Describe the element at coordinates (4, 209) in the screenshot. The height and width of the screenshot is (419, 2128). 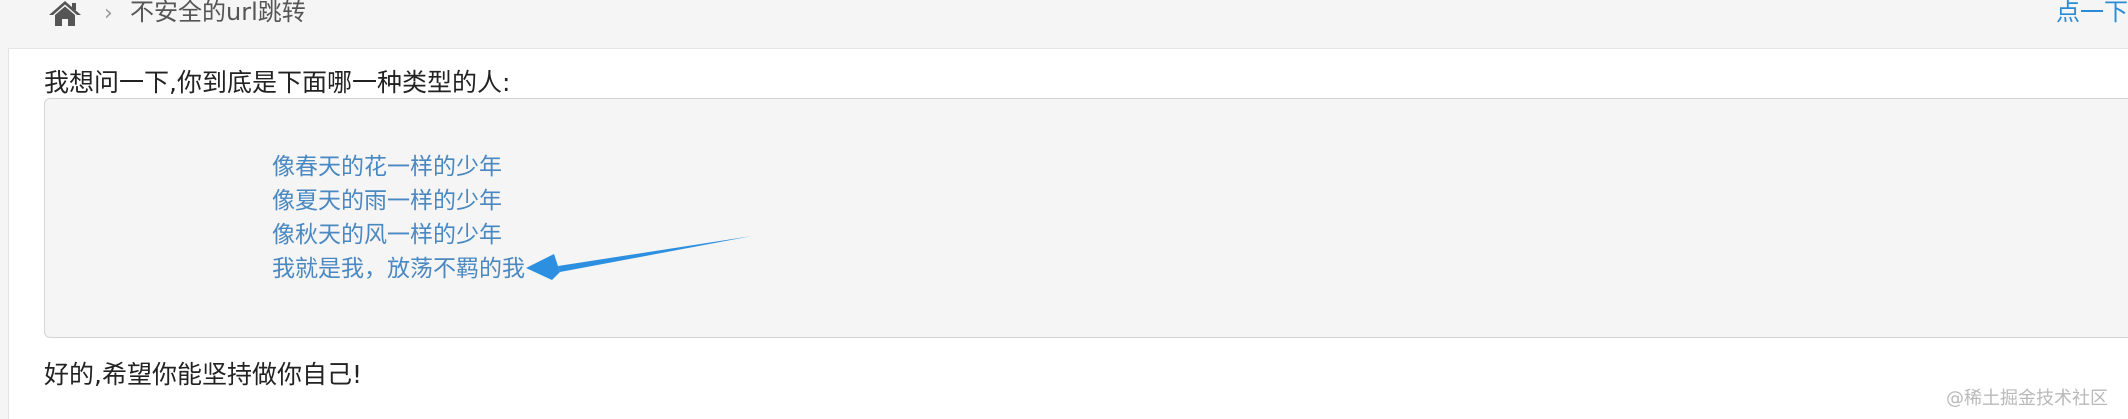
I see `left-gutter` at that location.